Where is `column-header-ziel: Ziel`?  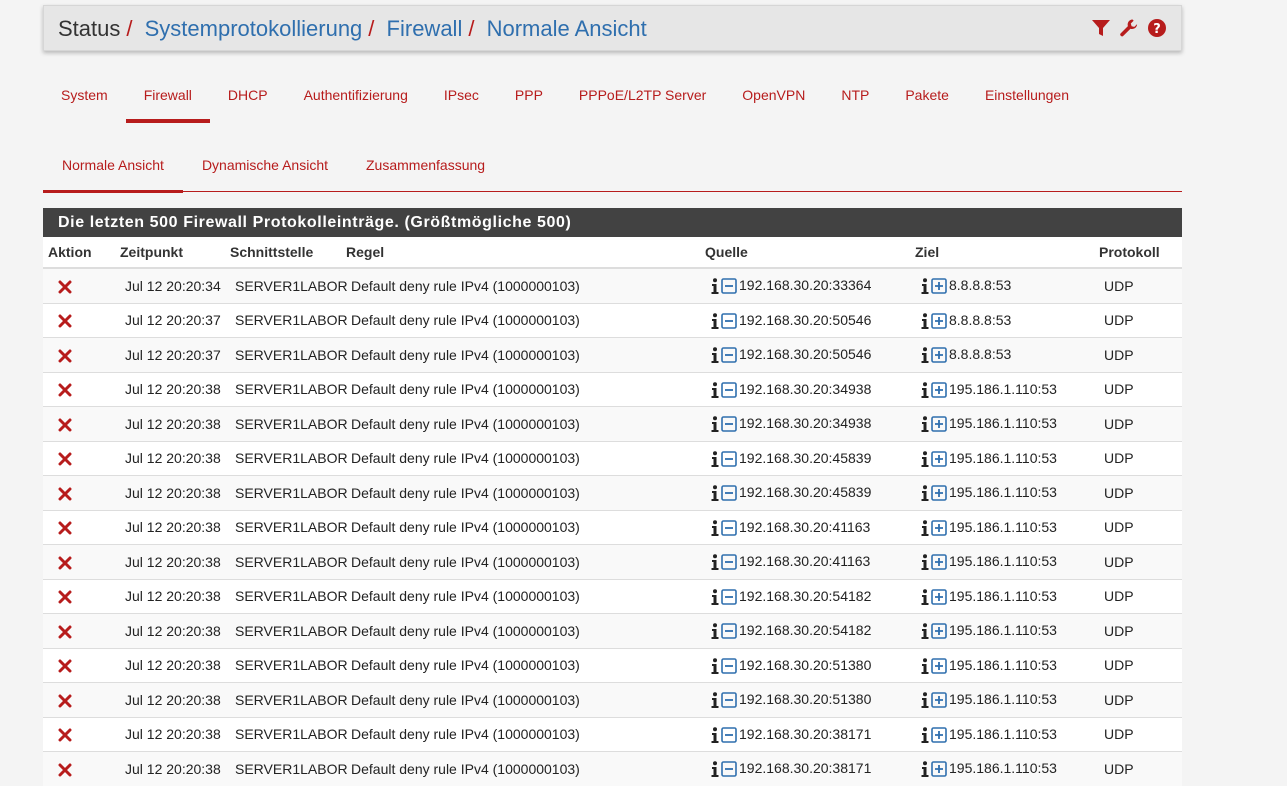
column-header-ziel: Ziel is located at coordinates (1002, 253).